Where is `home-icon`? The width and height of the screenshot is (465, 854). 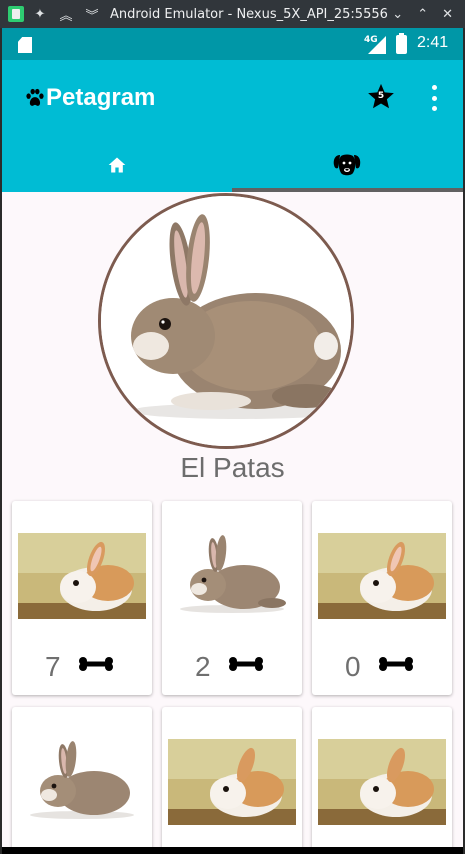 home-icon is located at coordinates (117, 165).